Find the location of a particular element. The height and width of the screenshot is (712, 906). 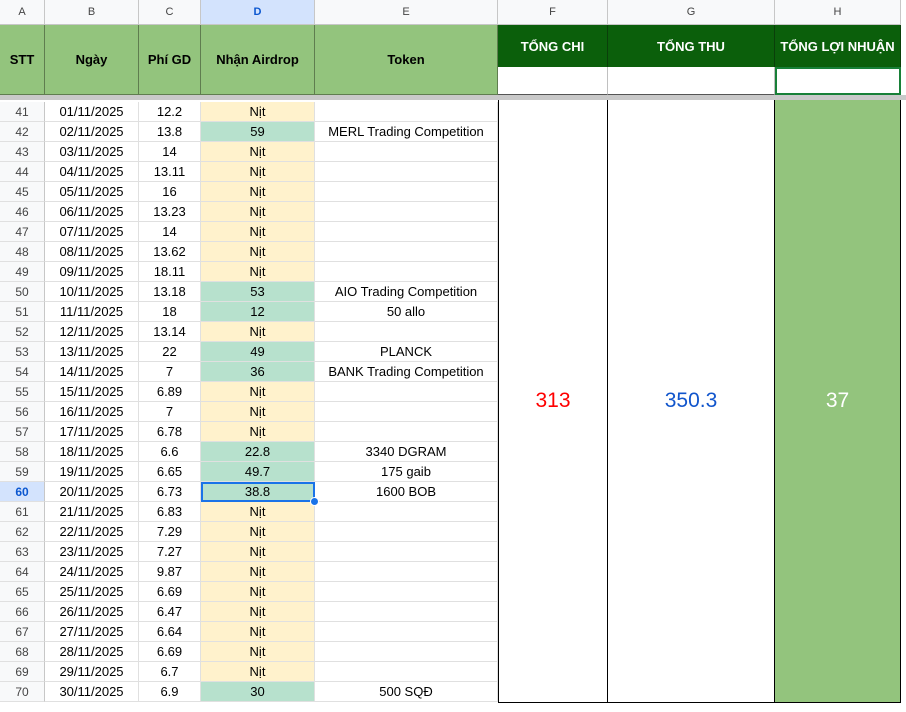

date-cell: 10/11/2025 is located at coordinates (92, 292).